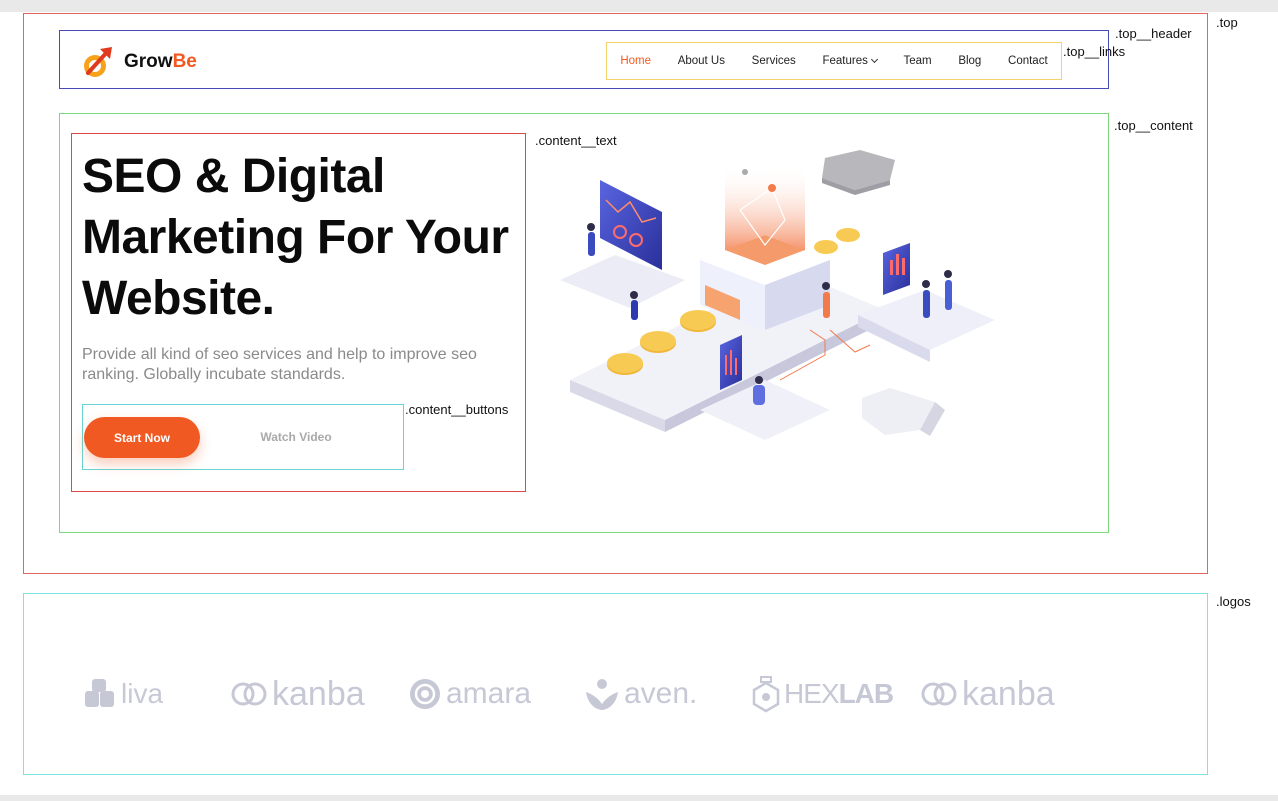 The height and width of the screenshot is (801, 1278). I want to click on rocket-logo-icon, so click(98, 62).